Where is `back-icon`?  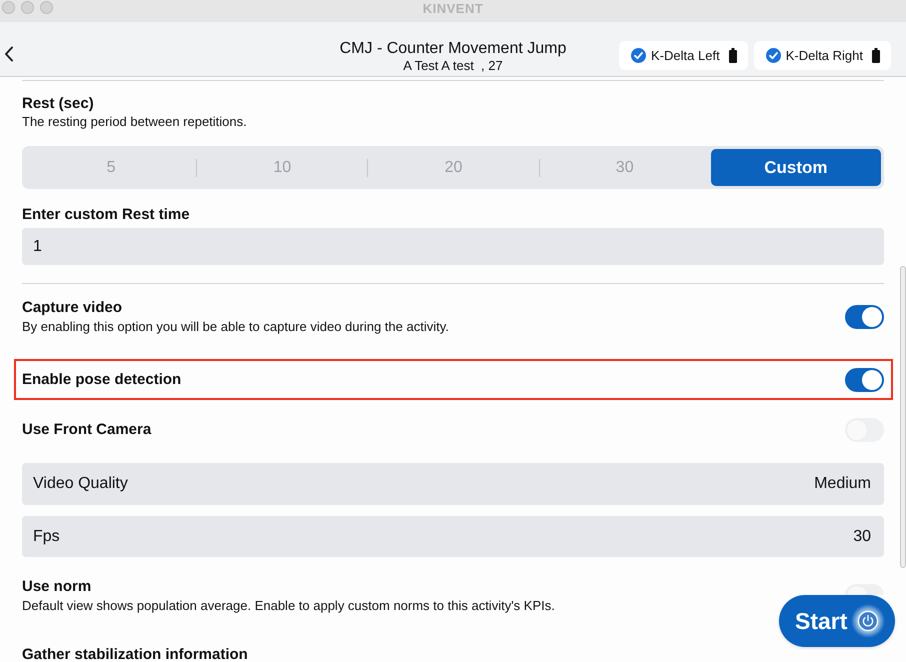
back-icon is located at coordinates (9, 54).